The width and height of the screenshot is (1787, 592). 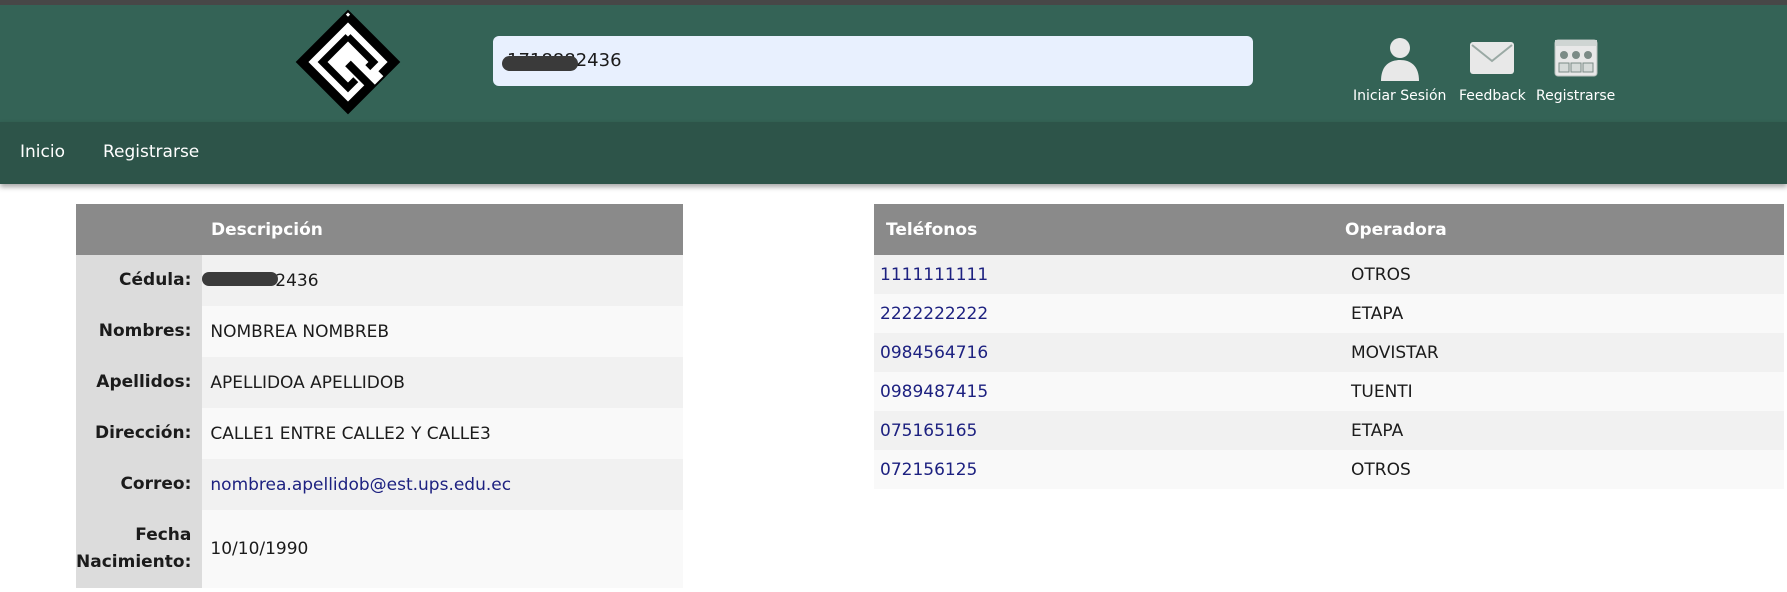 I want to click on cedula-label: Cédula:, so click(x=139, y=280).